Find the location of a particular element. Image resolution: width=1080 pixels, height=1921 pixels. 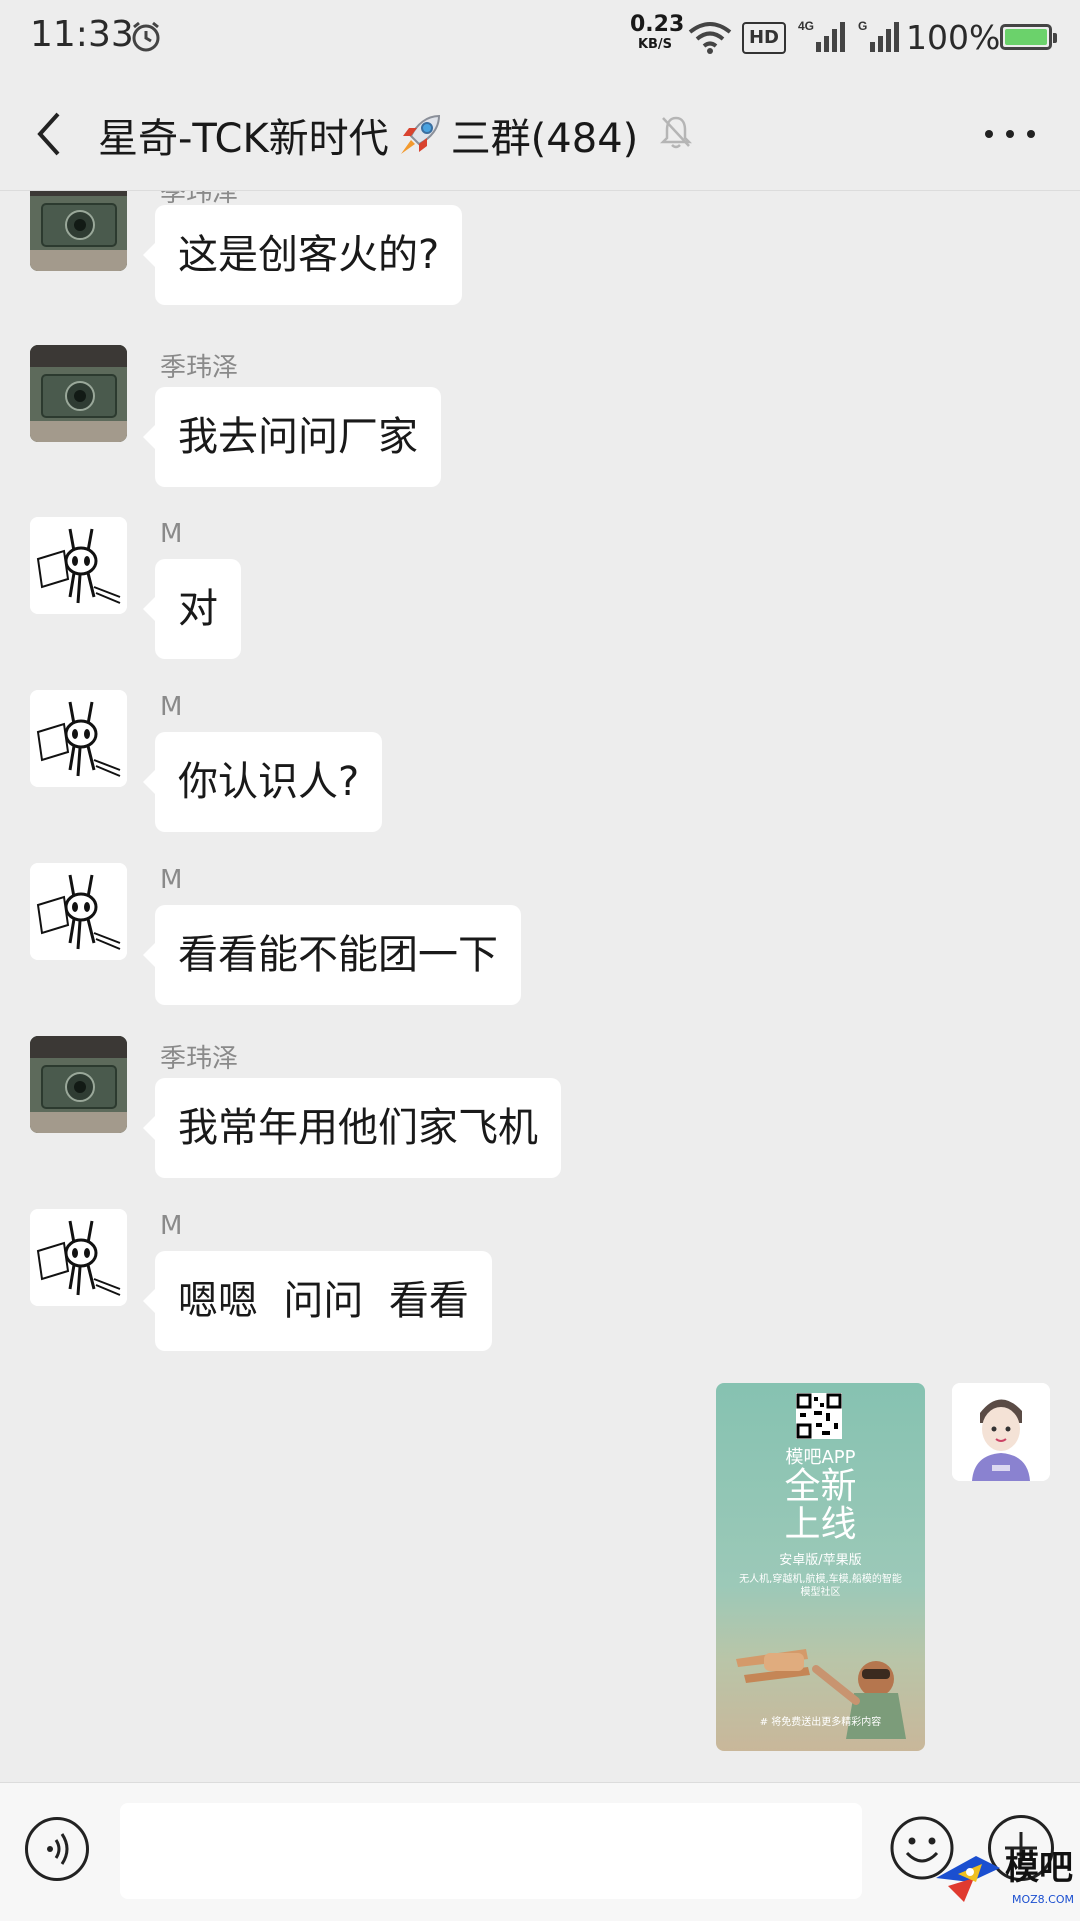

rocket-emoji-icon is located at coordinates (420, 134).